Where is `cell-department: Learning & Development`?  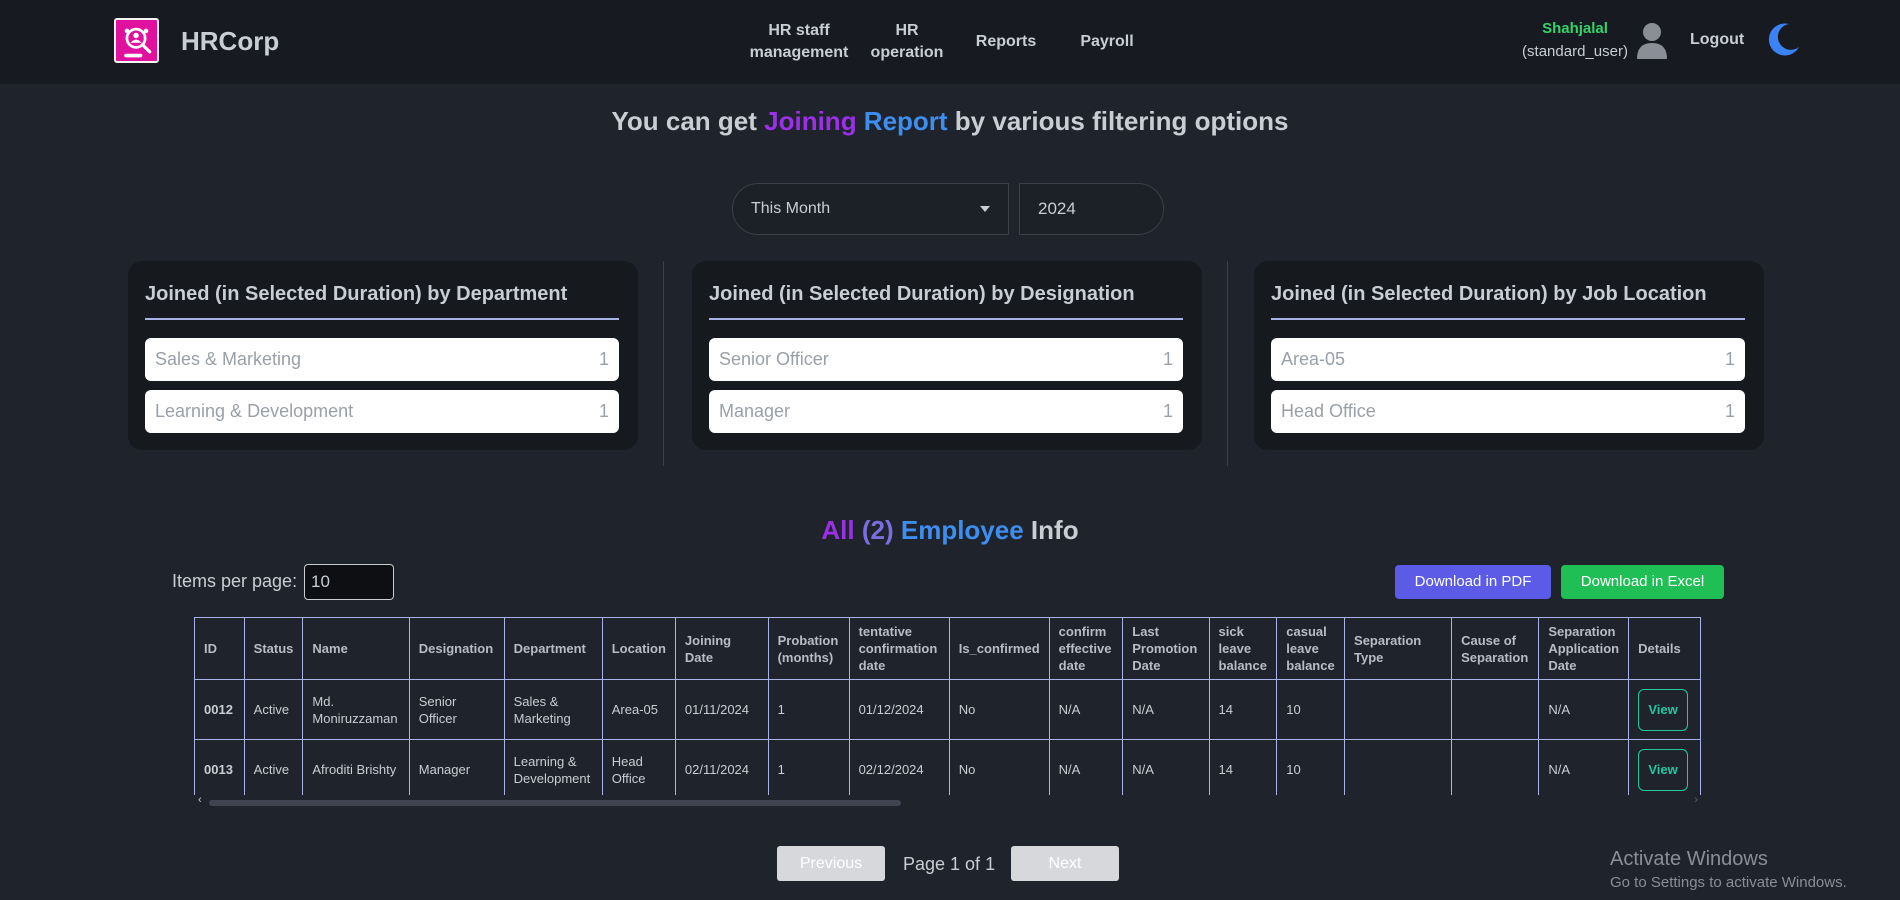
cell-department: Learning & Development is located at coordinates (553, 767).